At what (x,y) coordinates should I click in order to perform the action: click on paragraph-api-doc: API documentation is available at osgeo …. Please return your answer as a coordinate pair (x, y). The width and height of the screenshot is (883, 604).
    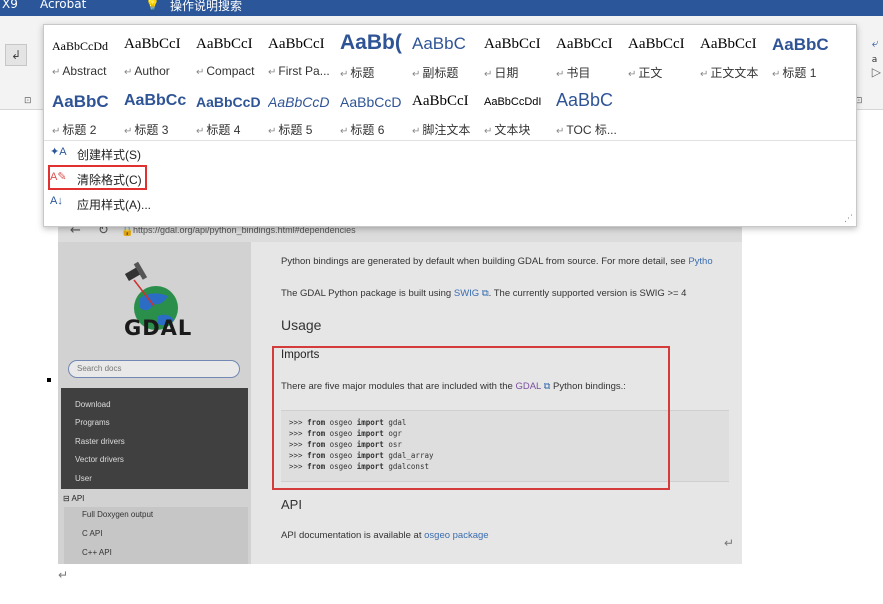
    Looking at the image, I should click on (385, 535).